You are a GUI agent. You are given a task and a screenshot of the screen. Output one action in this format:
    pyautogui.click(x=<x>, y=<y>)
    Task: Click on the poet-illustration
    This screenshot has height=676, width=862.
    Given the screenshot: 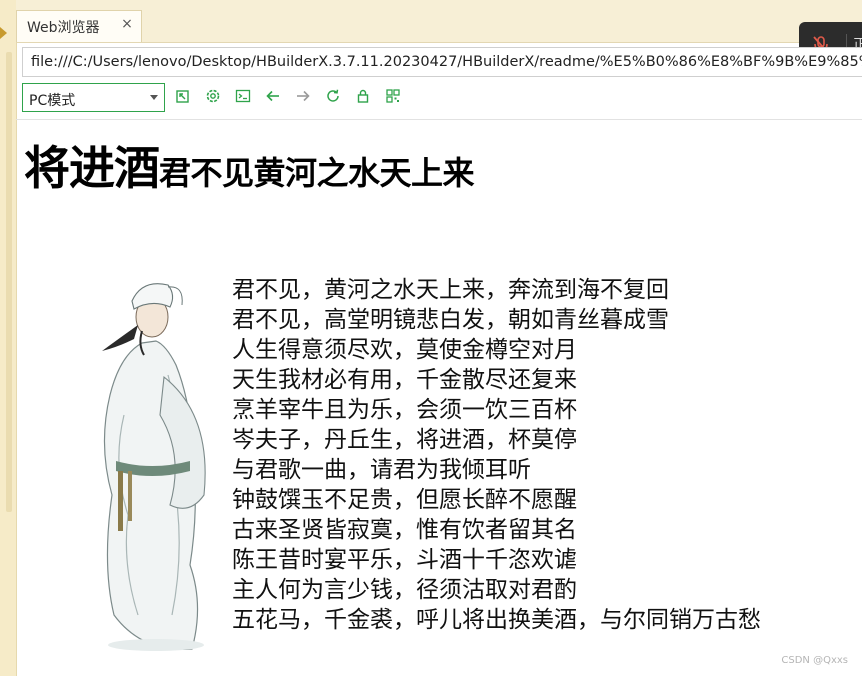 What is the action you would take?
    pyautogui.click(x=154, y=467)
    